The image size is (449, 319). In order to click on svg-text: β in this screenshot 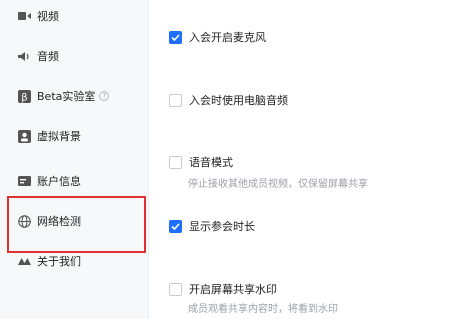, I will do `click(24, 97)`.